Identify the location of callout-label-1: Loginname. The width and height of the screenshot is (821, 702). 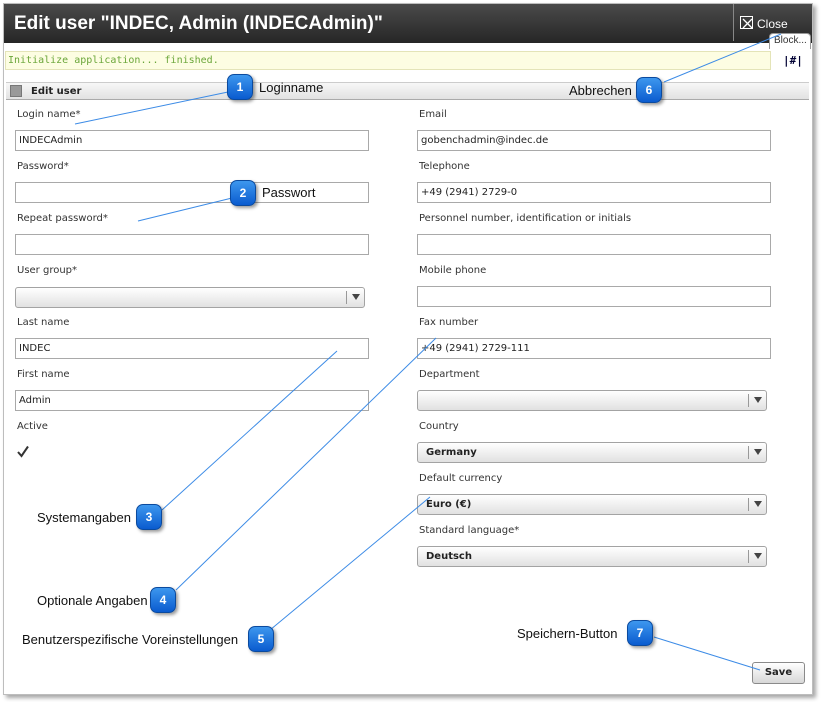
(291, 87).